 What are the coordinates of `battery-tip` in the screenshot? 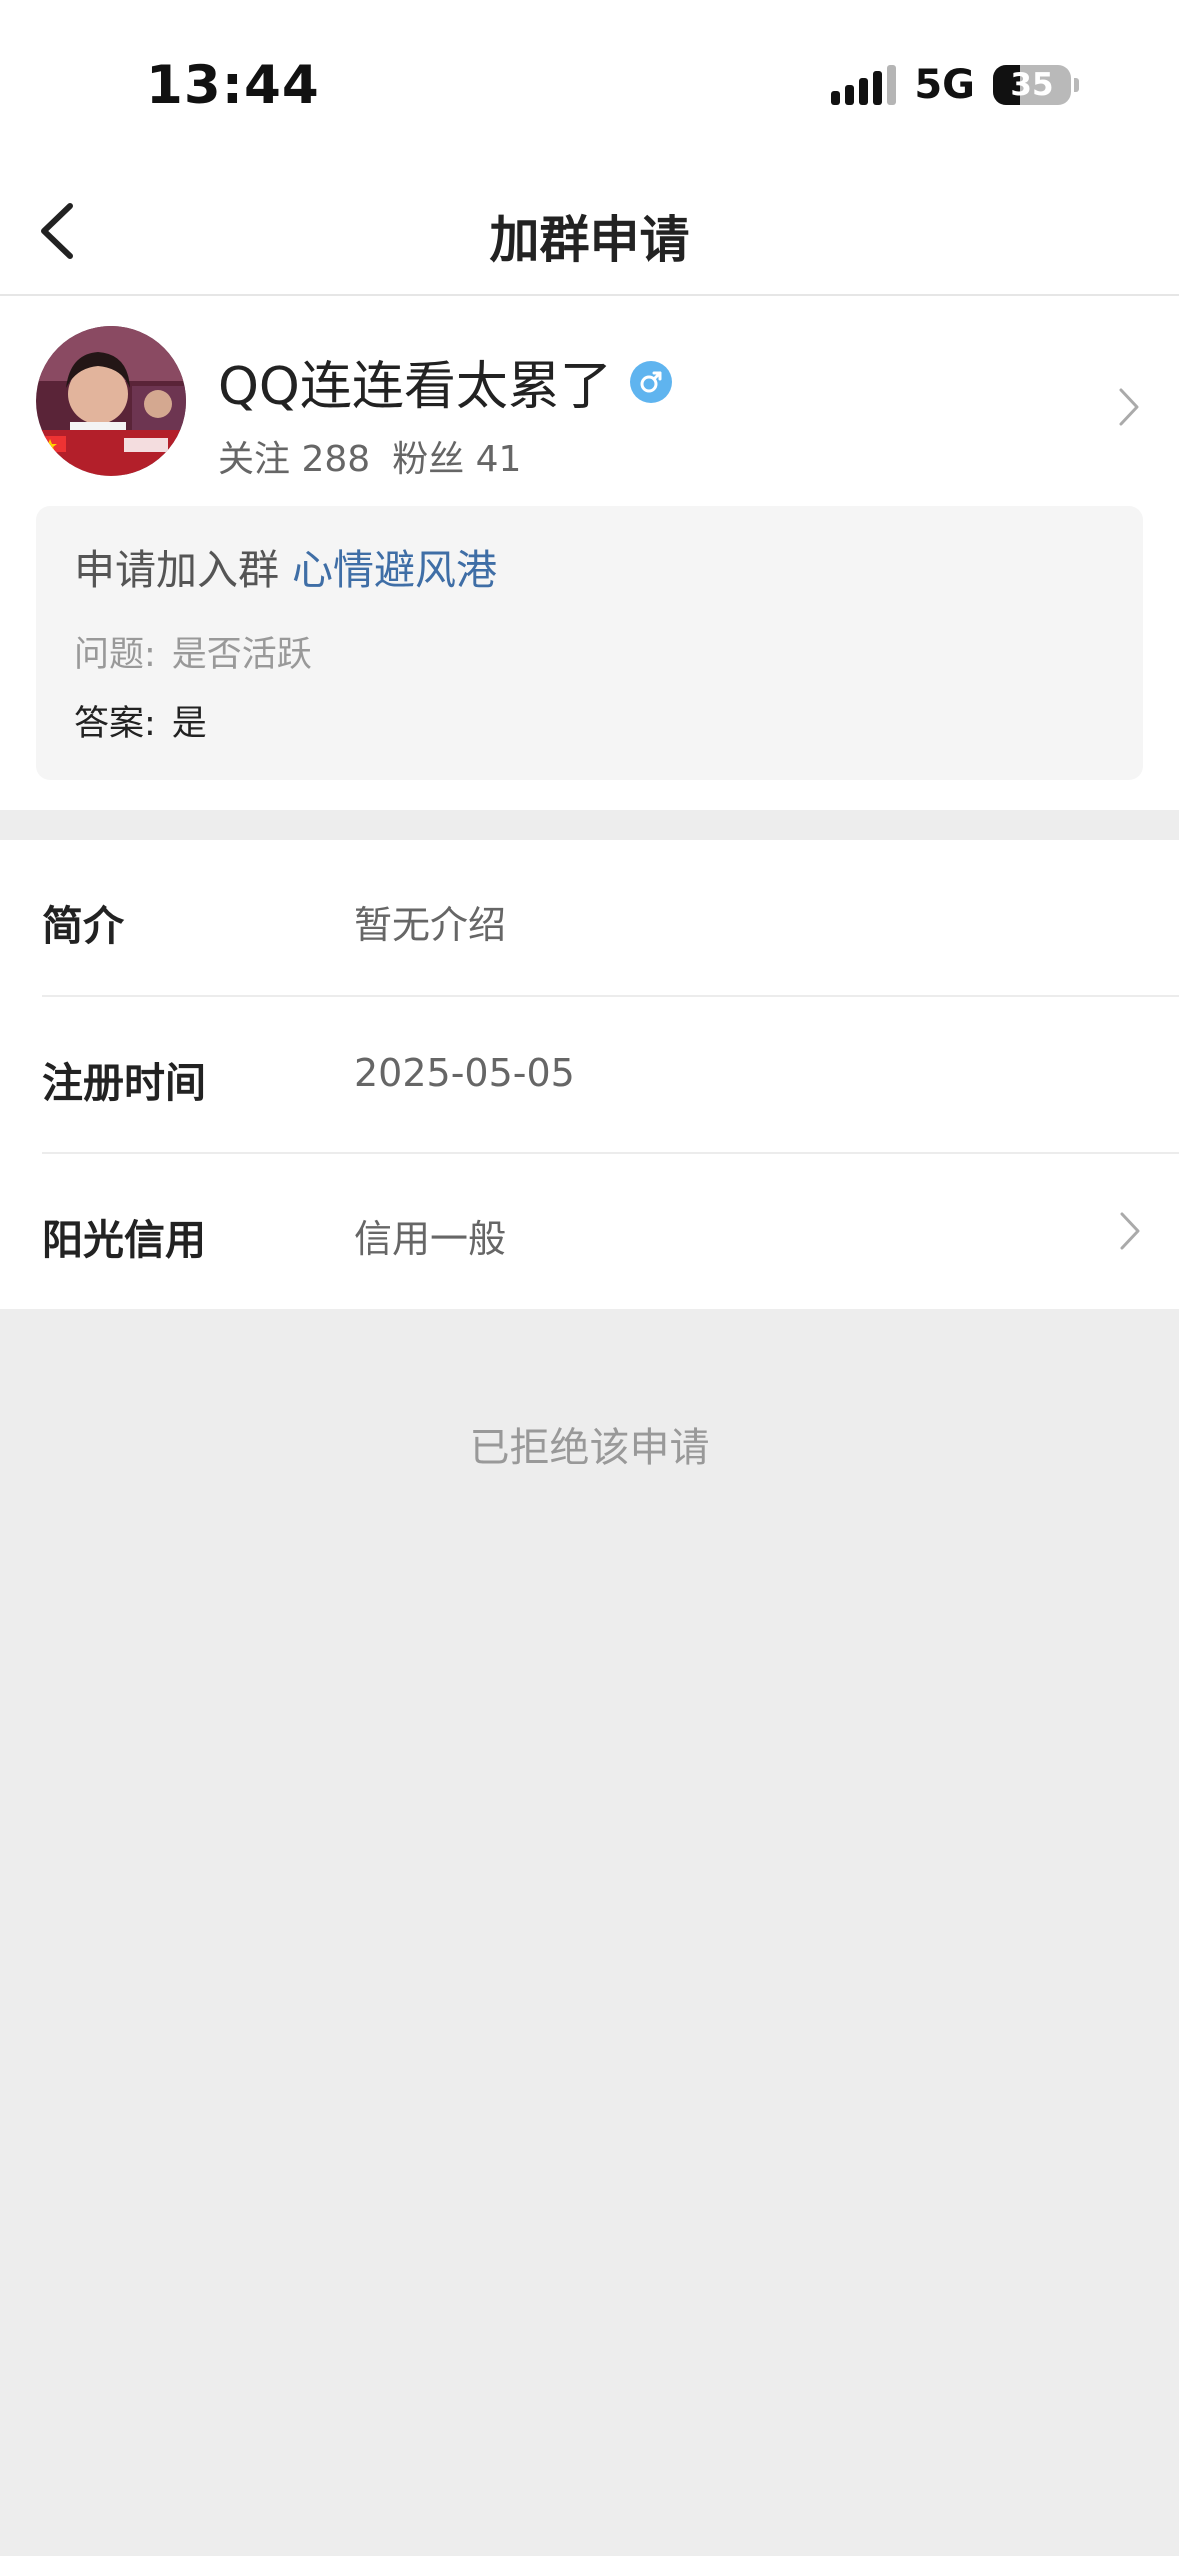 It's located at (1076, 85).